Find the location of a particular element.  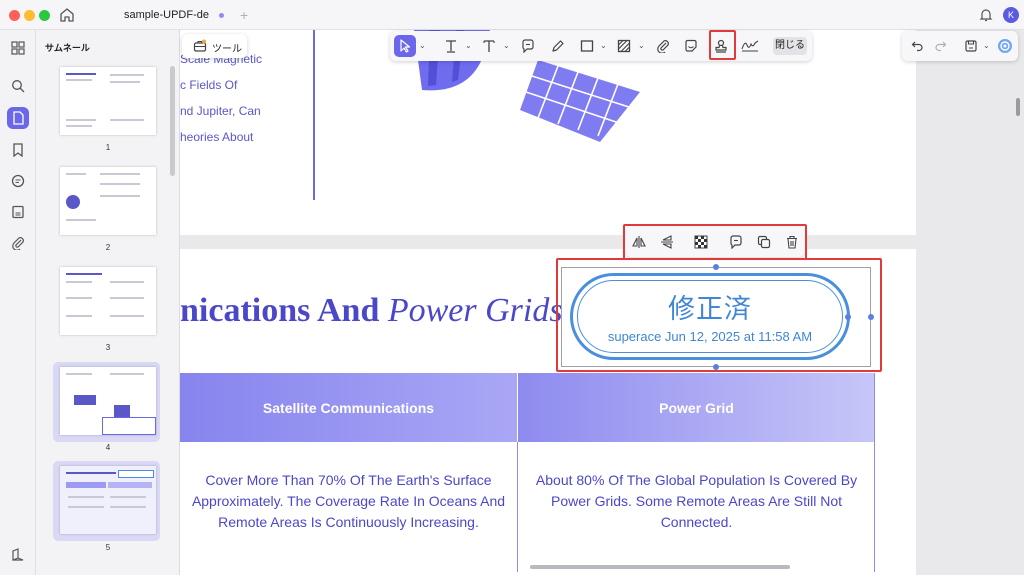

thumbnail-page-number: 2 is located at coordinates (108, 247).